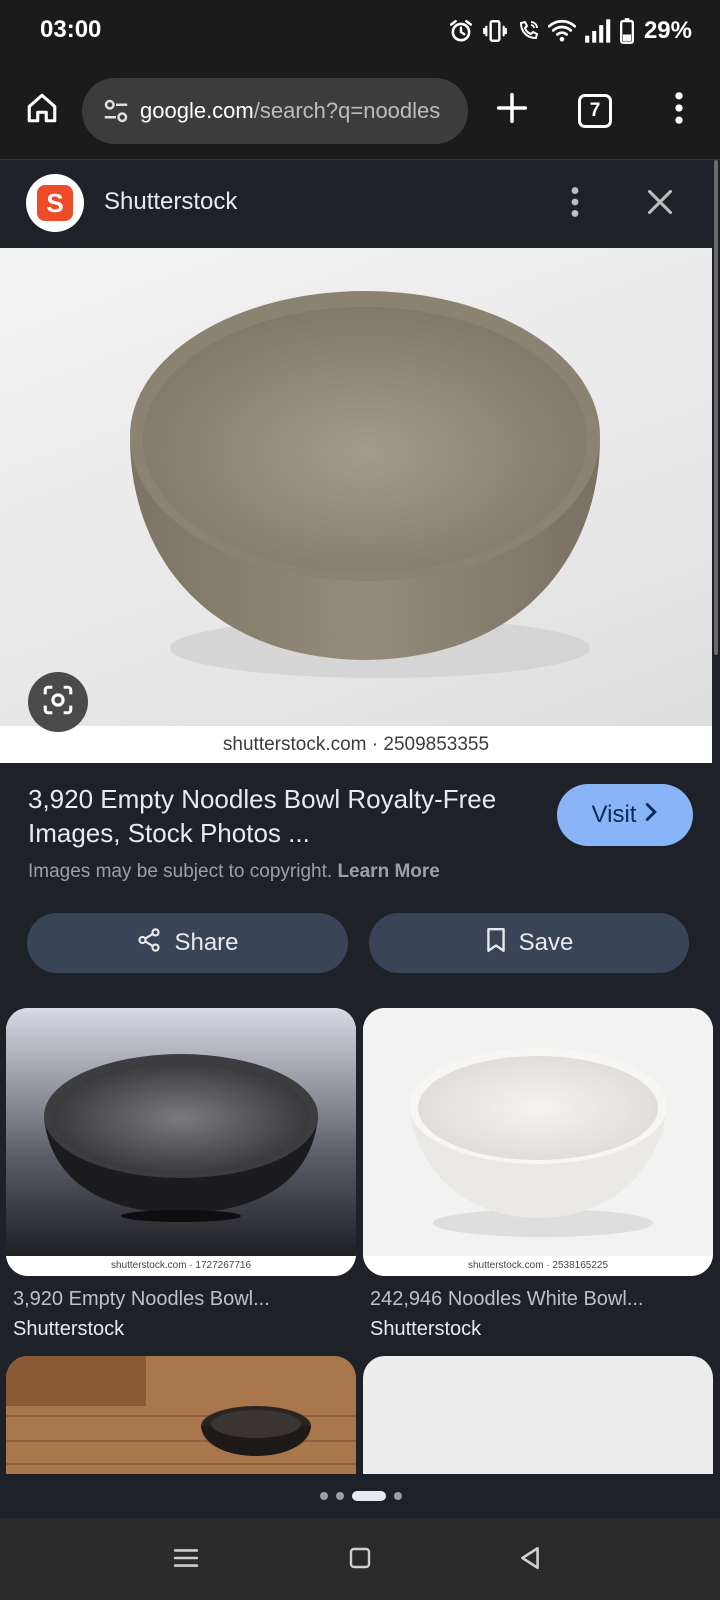  I want to click on address-bar: google.com/search?q=noodles, so click(275, 111).